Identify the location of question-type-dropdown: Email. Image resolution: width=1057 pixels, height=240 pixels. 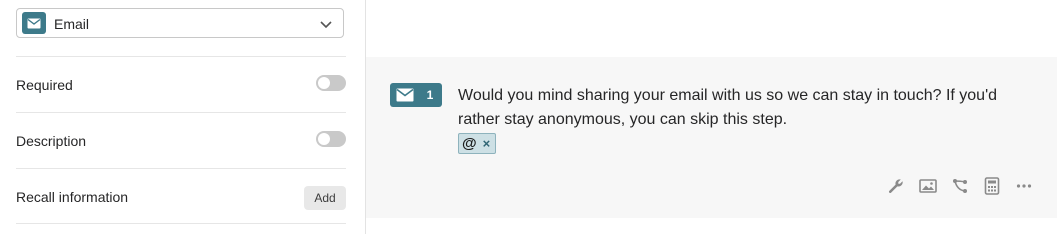
(180, 23).